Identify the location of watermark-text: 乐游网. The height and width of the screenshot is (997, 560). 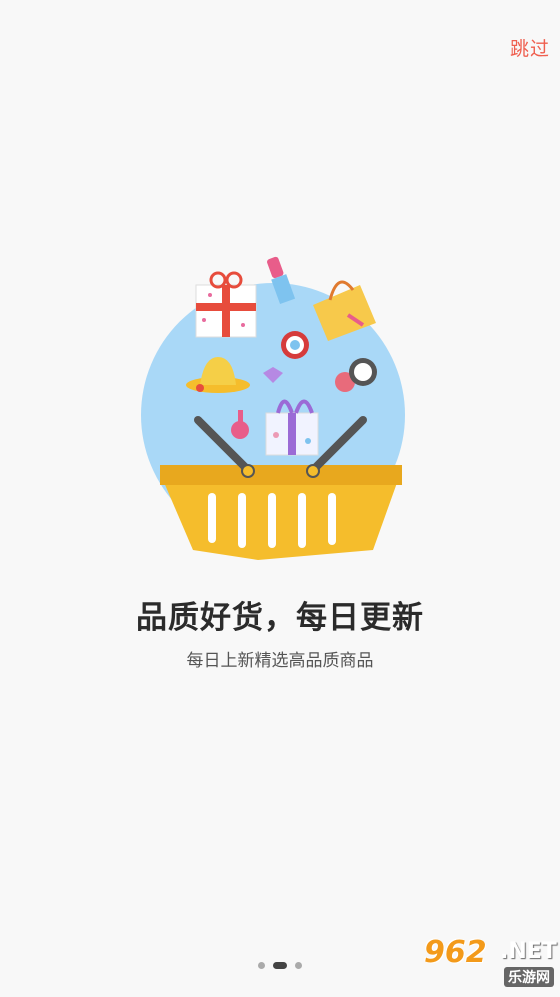
(529, 977).